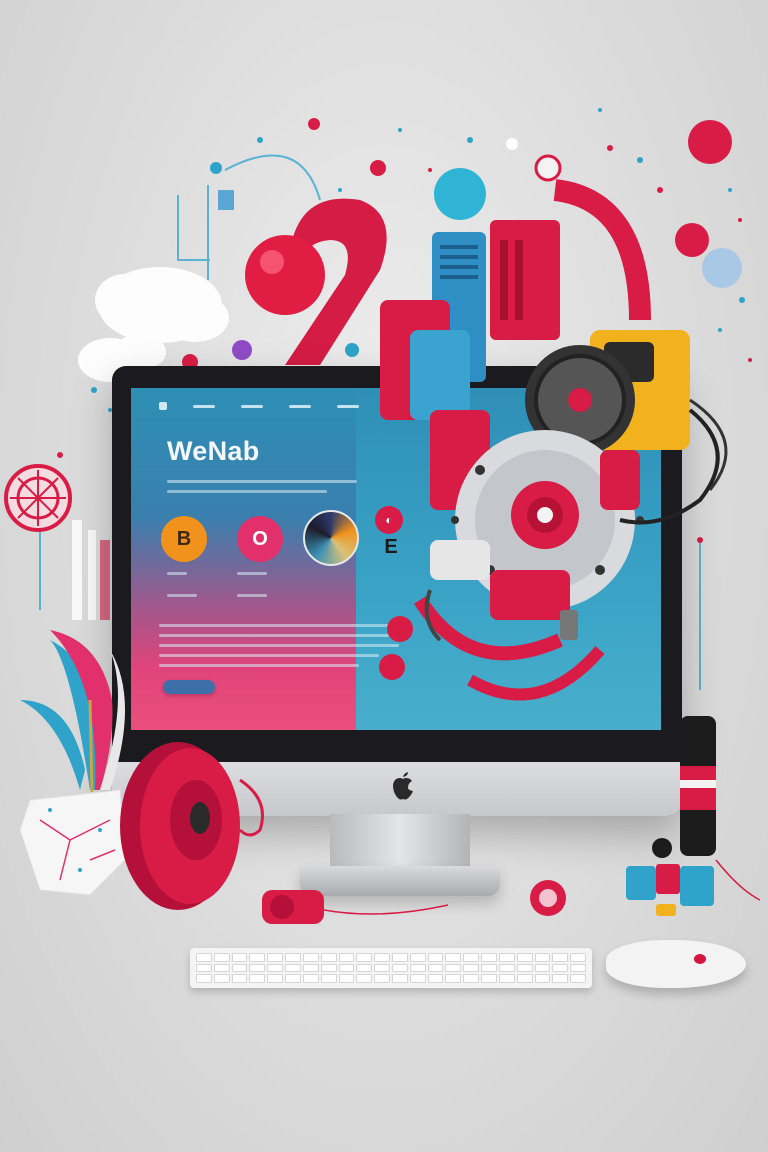 The width and height of the screenshot is (768, 1152). What do you see at coordinates (700, 959) in the screenshot?
I see `mouse-button-icon` at bounding box center [700, 959].